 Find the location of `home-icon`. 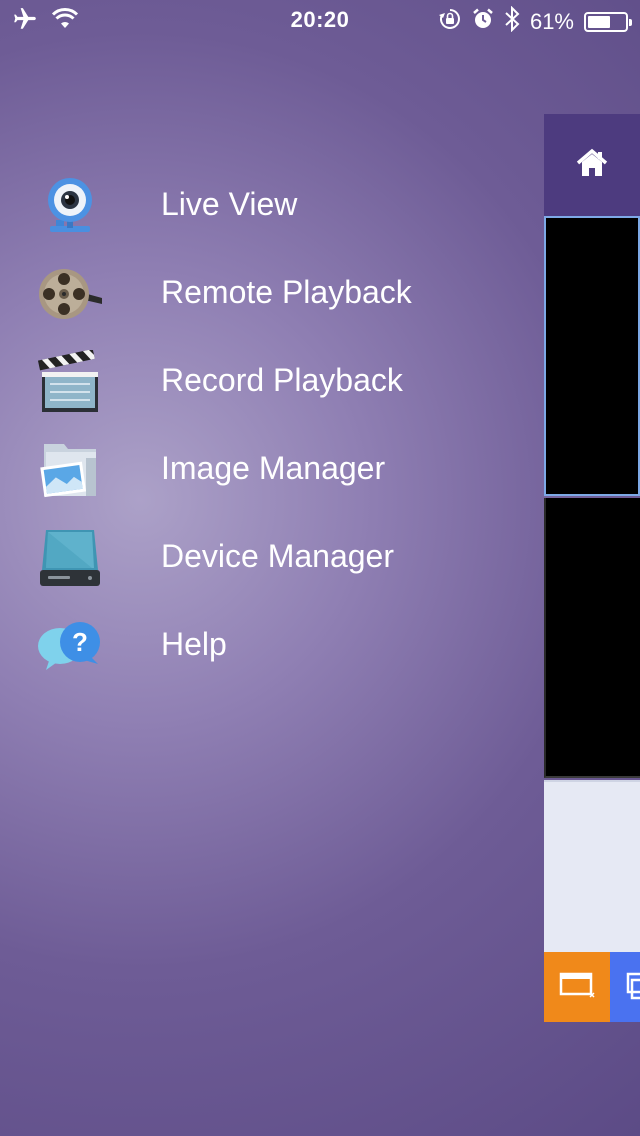

home-icon is located at coordinates (592, 165).